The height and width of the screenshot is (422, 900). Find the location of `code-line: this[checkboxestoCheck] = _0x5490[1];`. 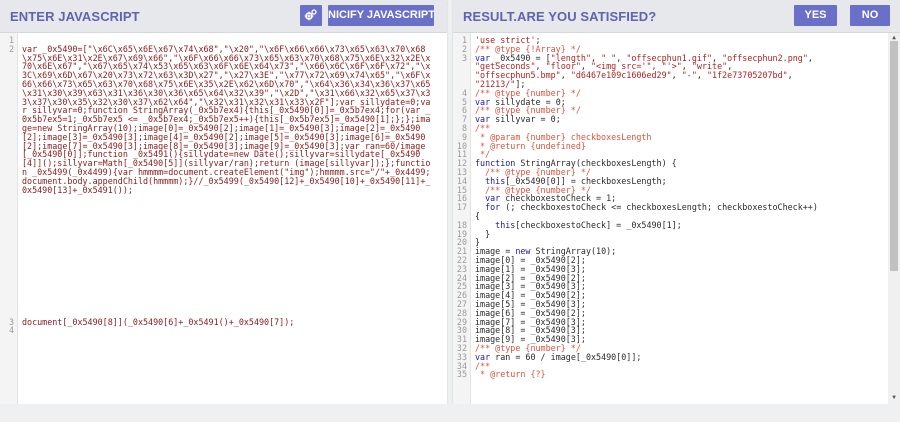

code-line: this[checkboxestoCheck] = _0x5490[1]; is located at coordinates (588, 224).